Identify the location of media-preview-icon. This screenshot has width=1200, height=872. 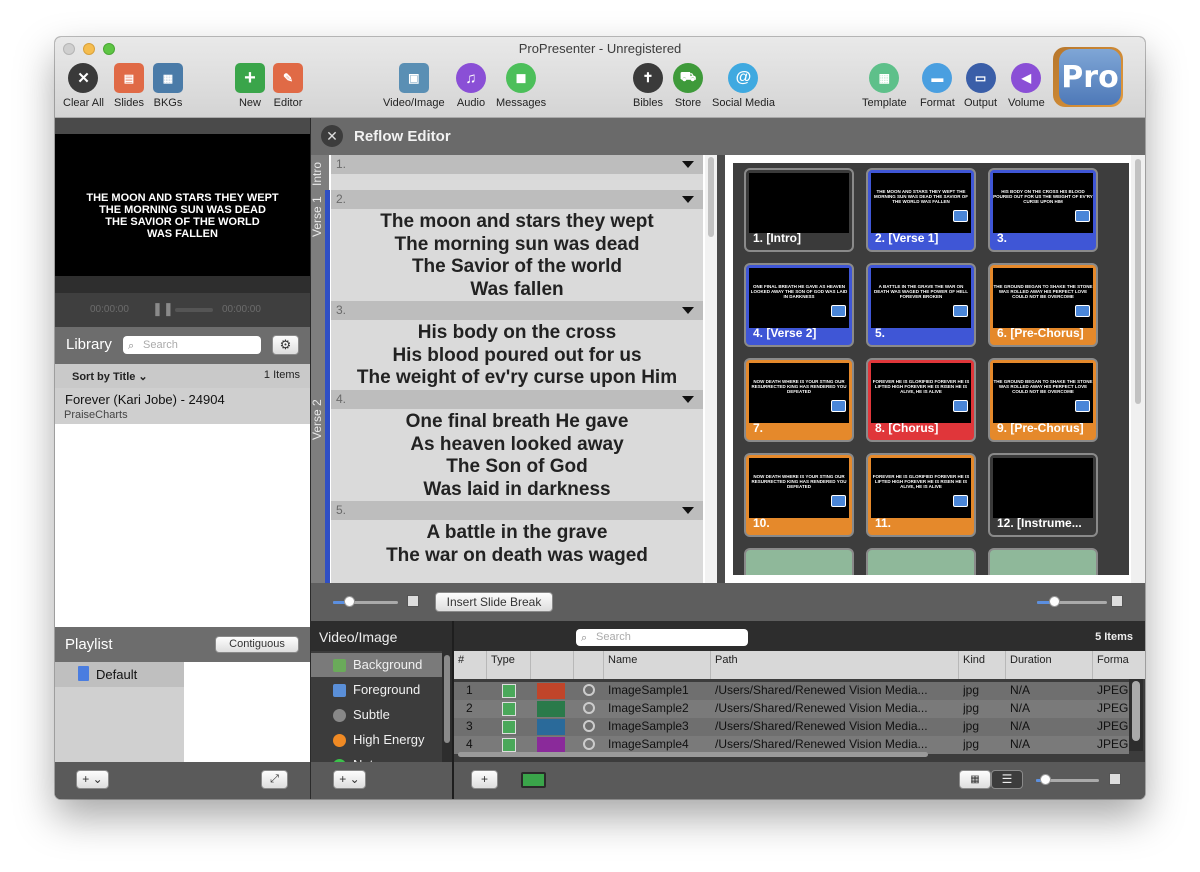
(533, 780).